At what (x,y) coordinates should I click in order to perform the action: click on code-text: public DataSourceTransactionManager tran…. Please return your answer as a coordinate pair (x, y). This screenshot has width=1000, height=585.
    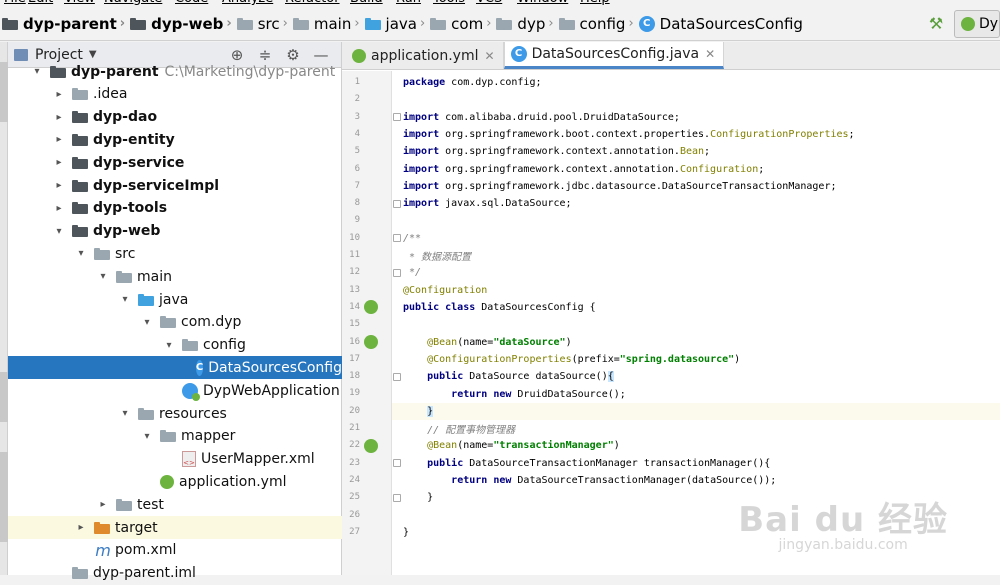
    Looking at the image, I should click on (599, 463).